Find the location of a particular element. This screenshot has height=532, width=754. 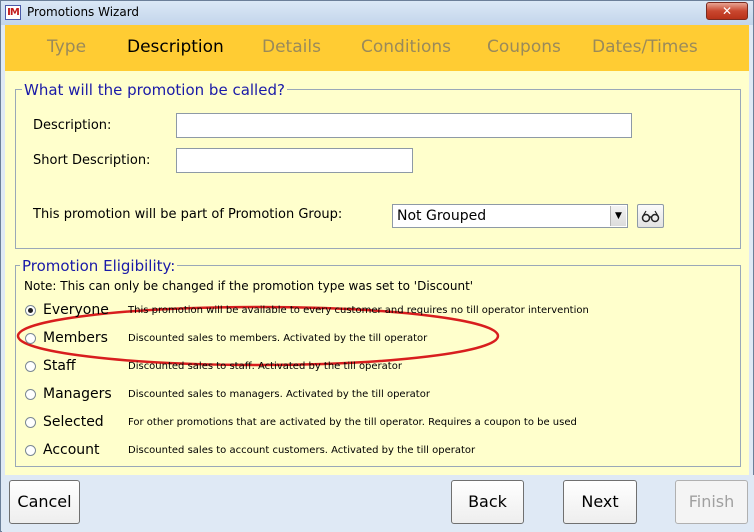

description-label: Description: is located at coordinates (72, 125).